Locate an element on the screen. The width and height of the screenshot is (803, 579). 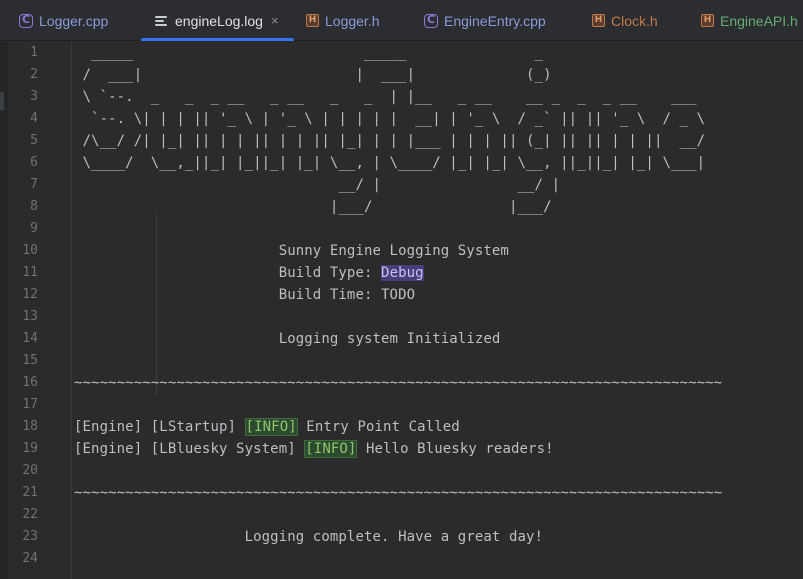
code-line: / ___| | ___| (_) is located at coordinates (313, 75).